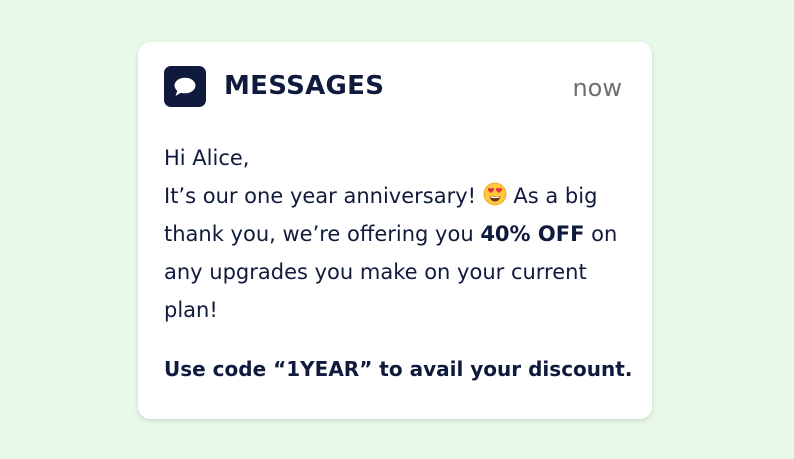 The width and height of the screenshot is (794, 459). Describe the element at coordinates (532, 234) in the screenshot. I see `discount-highlight: 40% OFF` at that location.